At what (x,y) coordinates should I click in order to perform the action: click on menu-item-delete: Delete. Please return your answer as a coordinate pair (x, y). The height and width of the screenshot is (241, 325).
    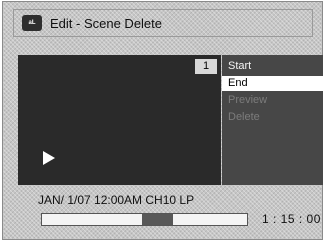
    Looking at the image, I should click on (244, 117).